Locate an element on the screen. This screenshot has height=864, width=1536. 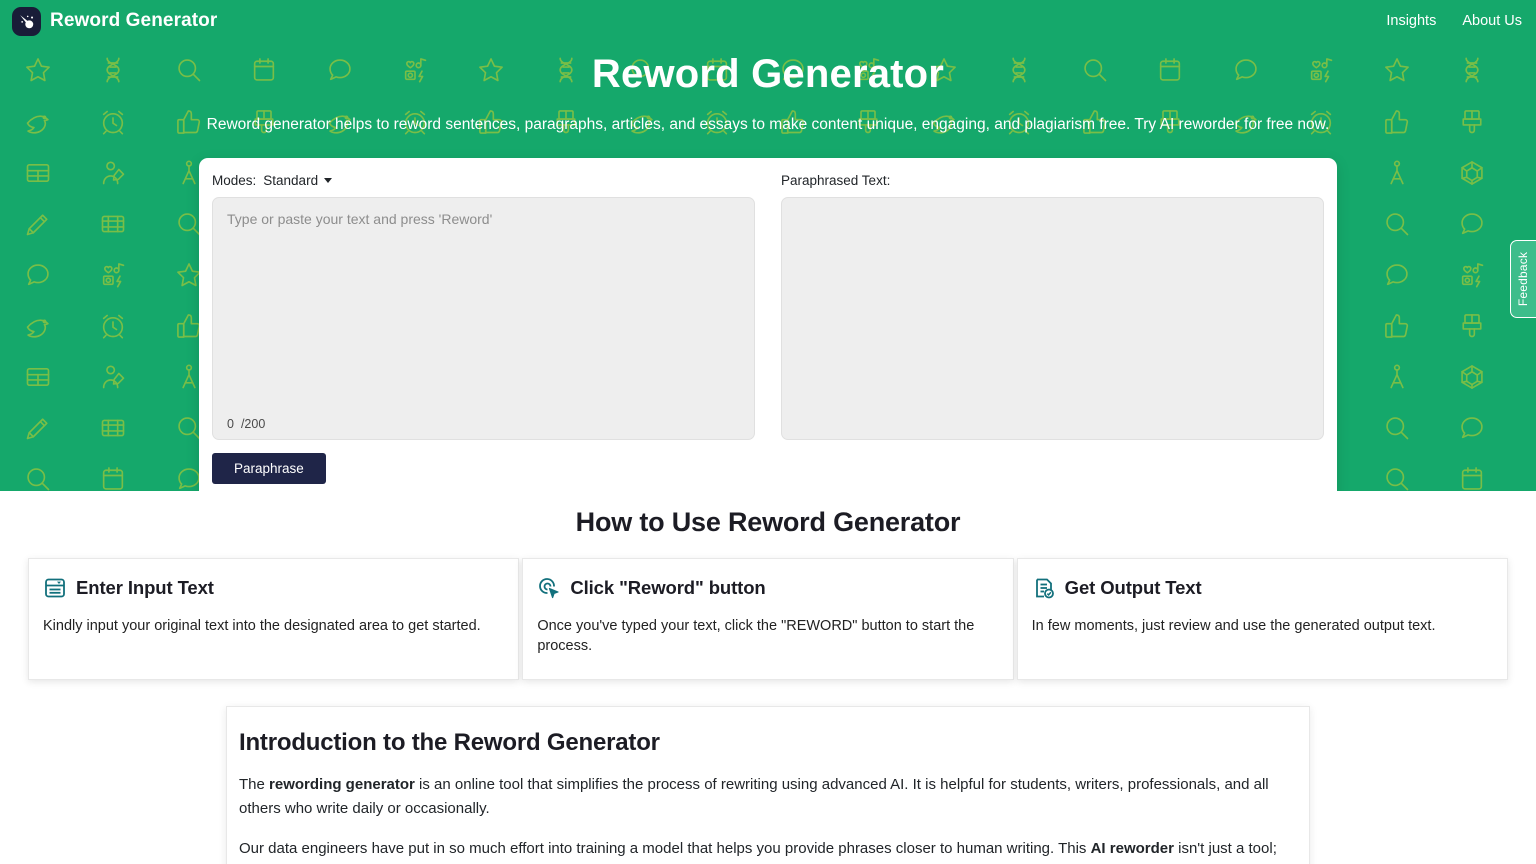
mode-select-value: Standard is located at coordinates (291, 180).